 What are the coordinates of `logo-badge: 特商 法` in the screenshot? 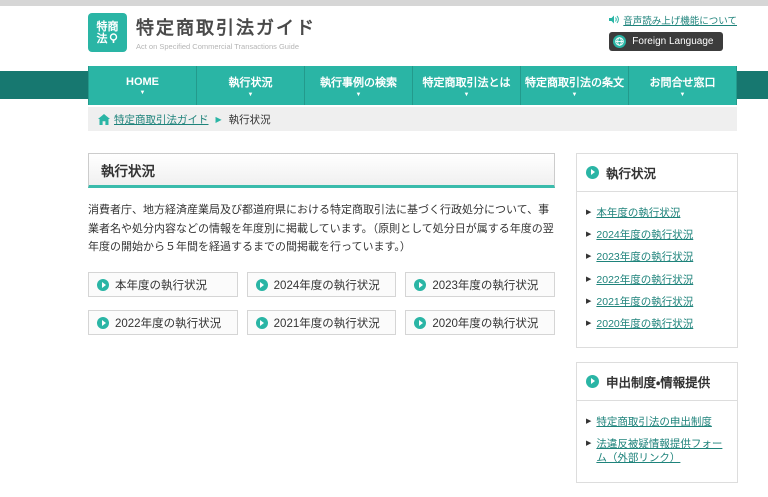 It's located at (107, 32).